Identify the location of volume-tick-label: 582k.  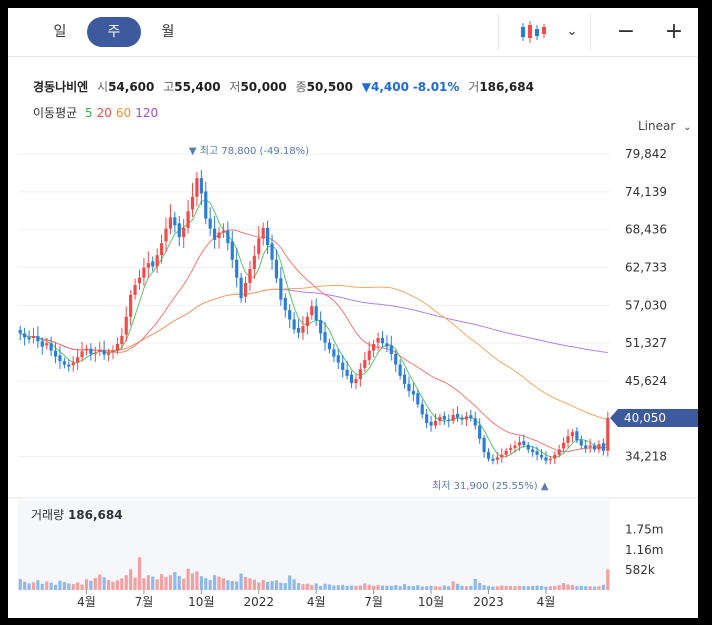
(640, 570).